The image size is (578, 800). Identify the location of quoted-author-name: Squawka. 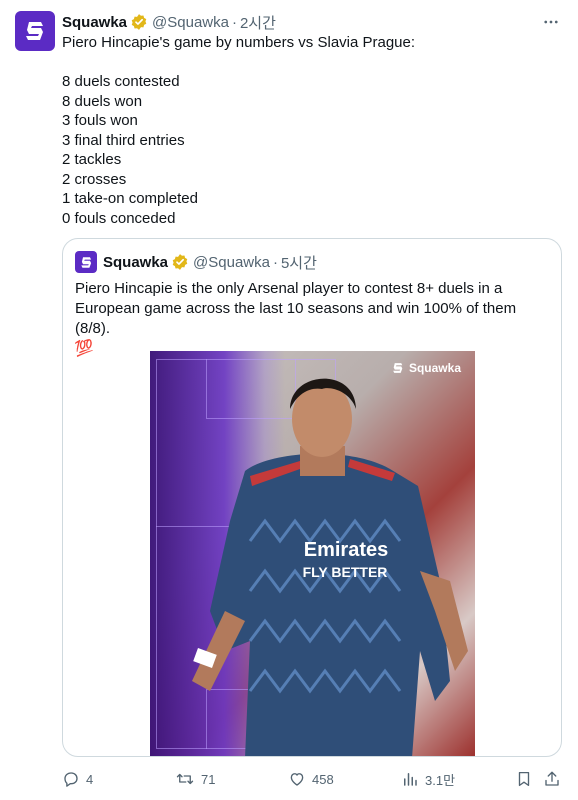
(136, 262).